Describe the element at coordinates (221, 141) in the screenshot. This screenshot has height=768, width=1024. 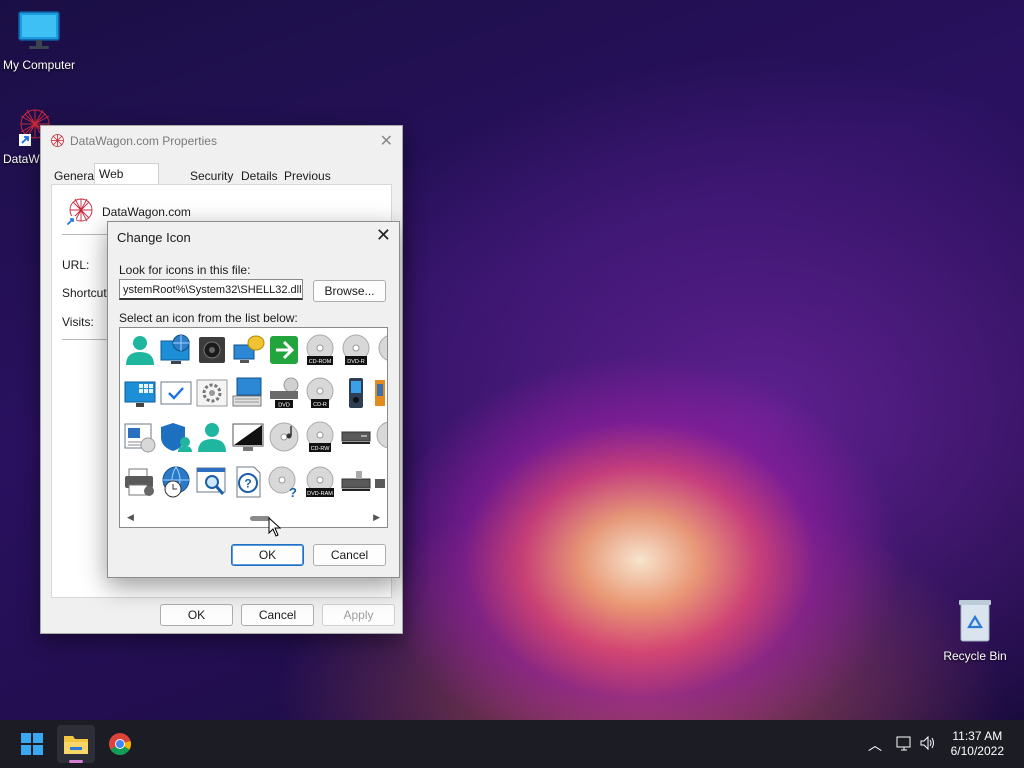
I see `properties-title-bar: DataWagon.com Properties ✕` at that location.